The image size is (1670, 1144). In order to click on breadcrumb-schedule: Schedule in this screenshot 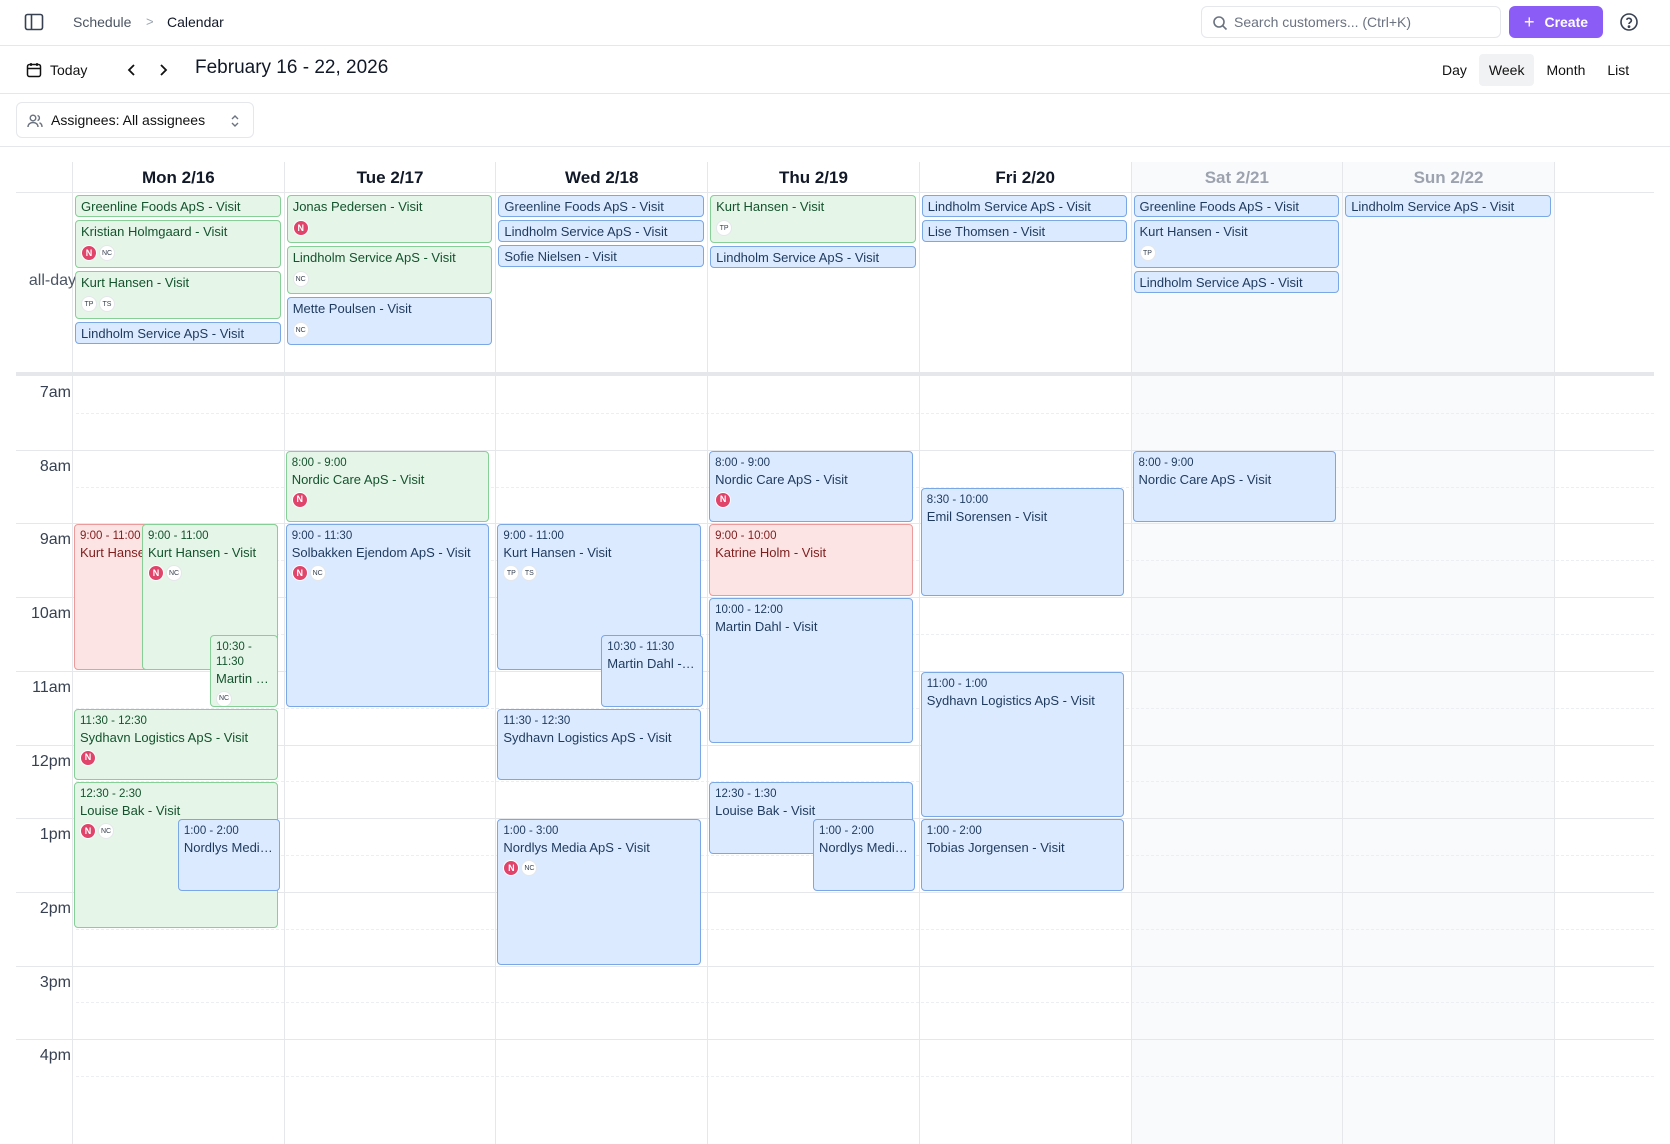, I will do `click(102, 22)`.